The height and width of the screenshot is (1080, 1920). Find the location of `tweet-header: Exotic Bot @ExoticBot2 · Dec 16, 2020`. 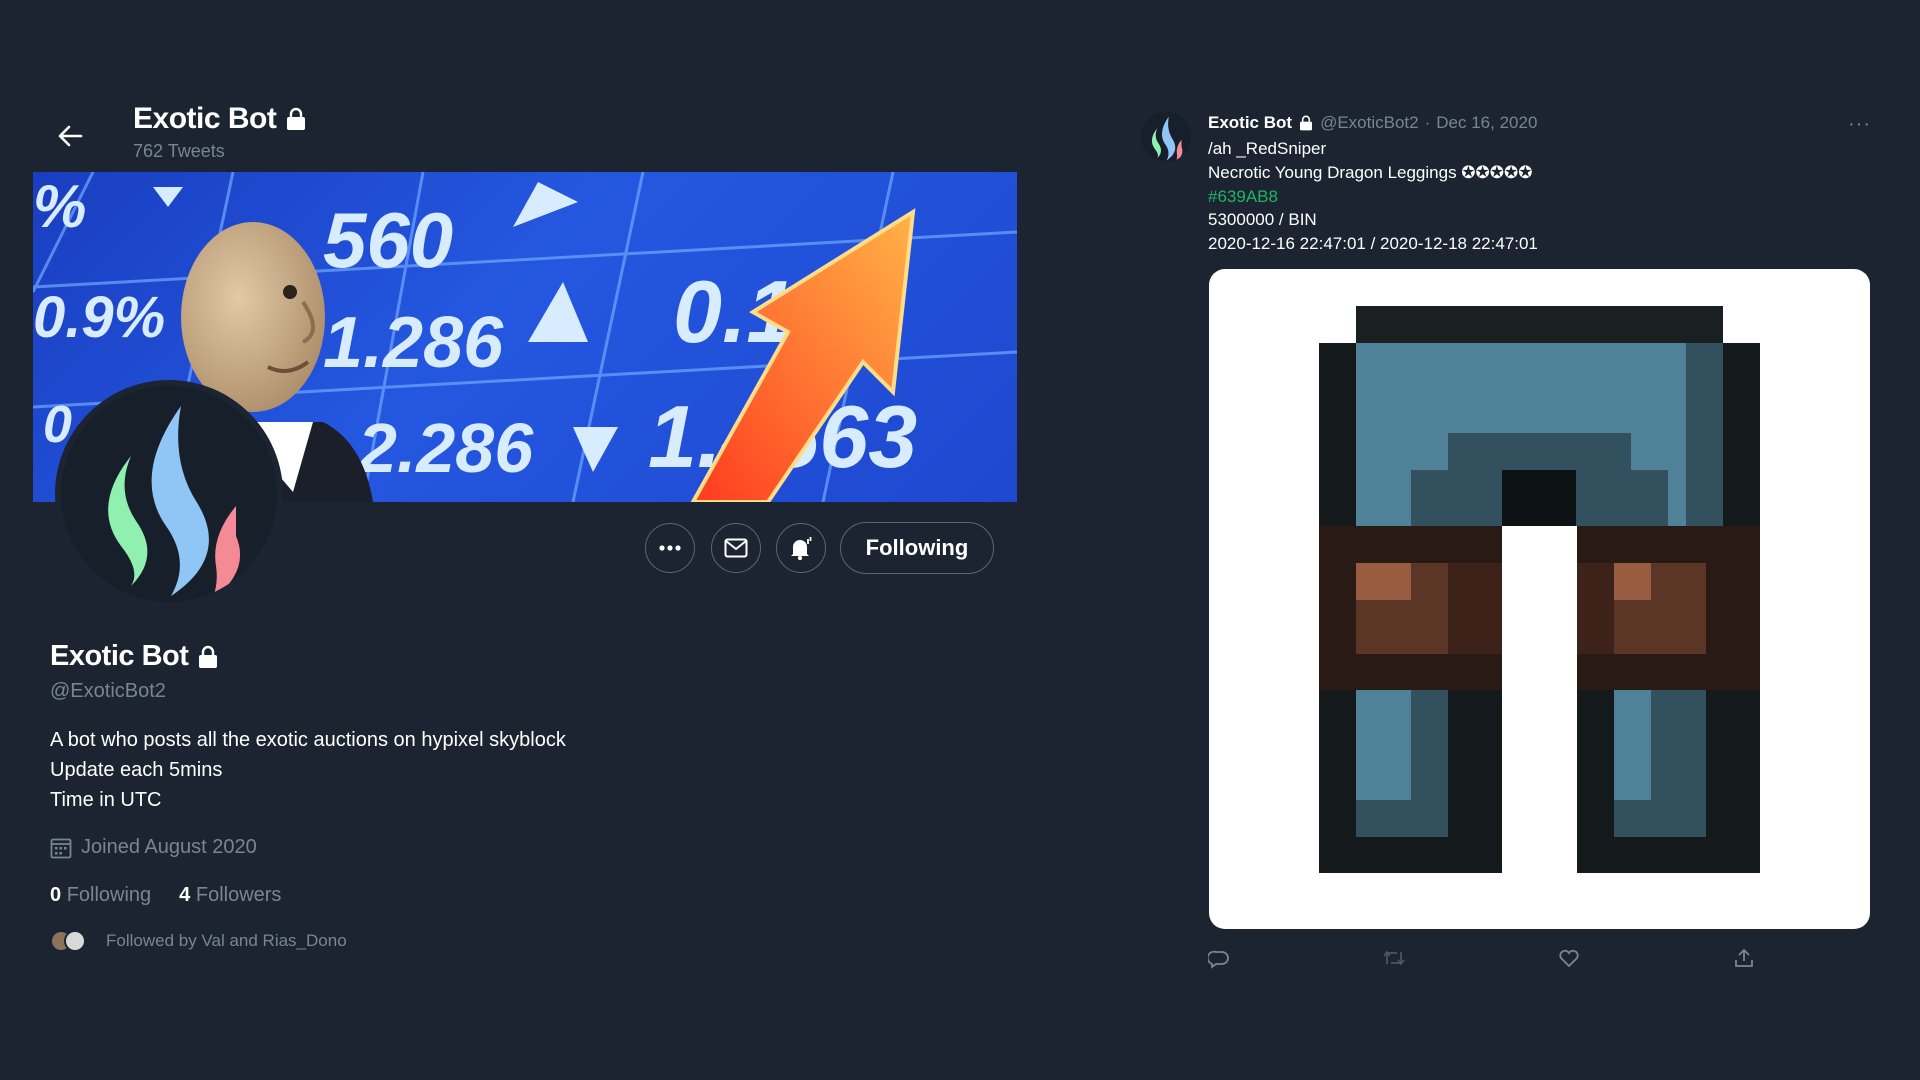

tweet-header: Exotic Bot @ExoticBot2 · Dec 16, 2020 is located at coordinates (1372, 123).